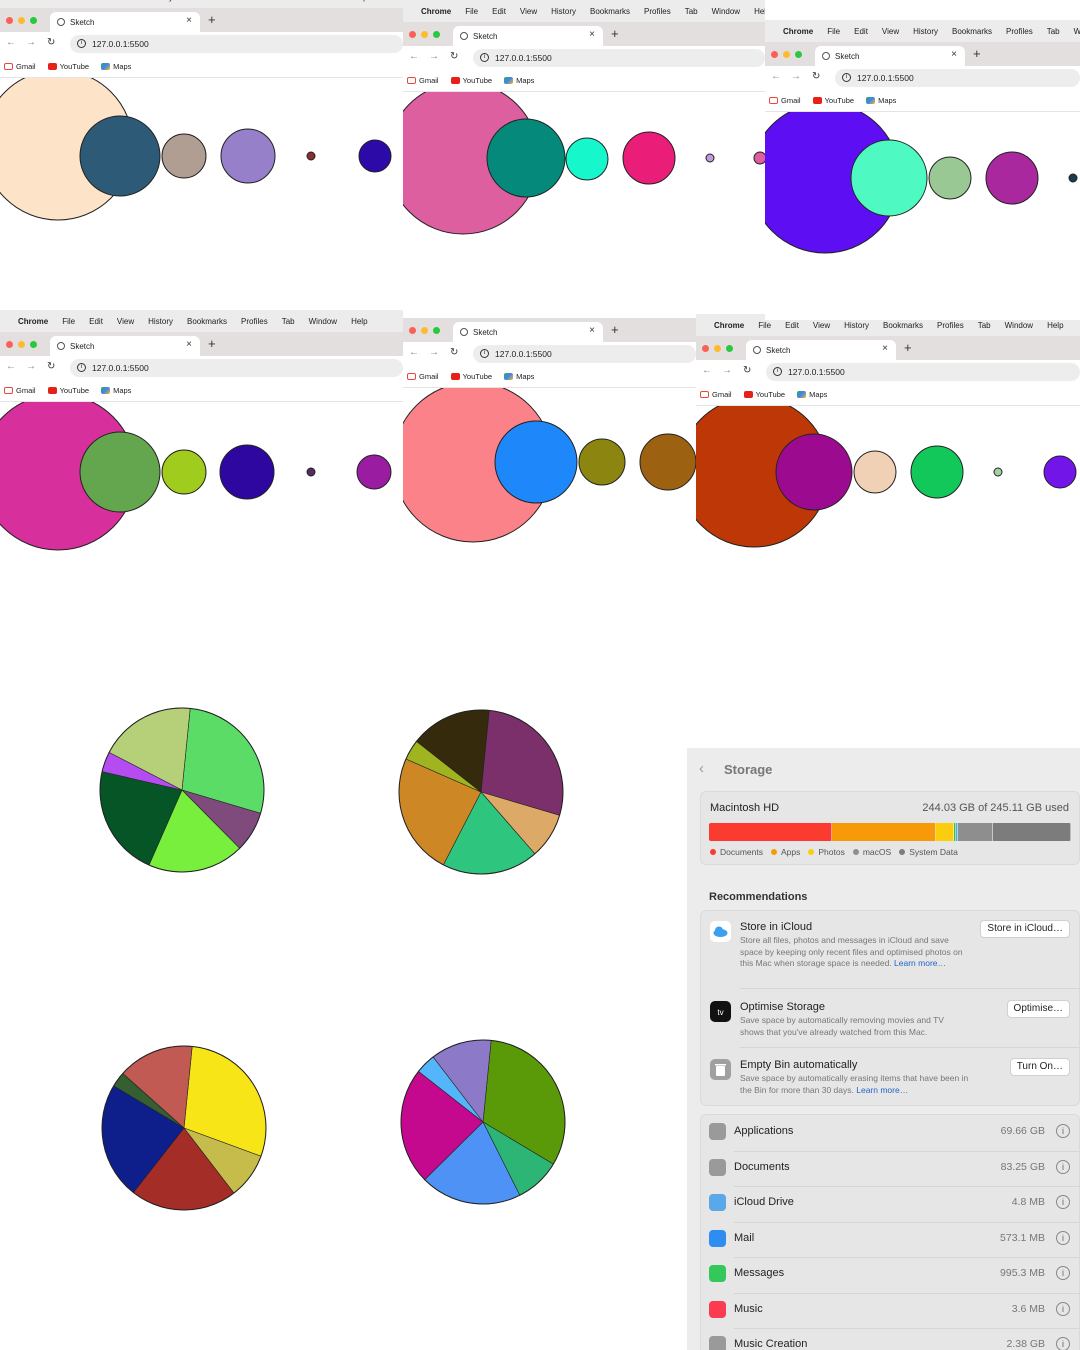 This screenshot has width=1080, height=1350. Describe the element at coordinates (890, 1168) in the screenshot. I see `storage-category-row: Documents 83.25 GB i` at that location.